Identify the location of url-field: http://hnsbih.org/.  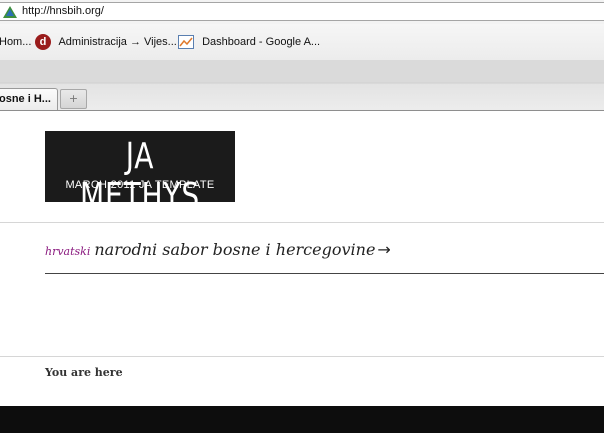
(302, 11).